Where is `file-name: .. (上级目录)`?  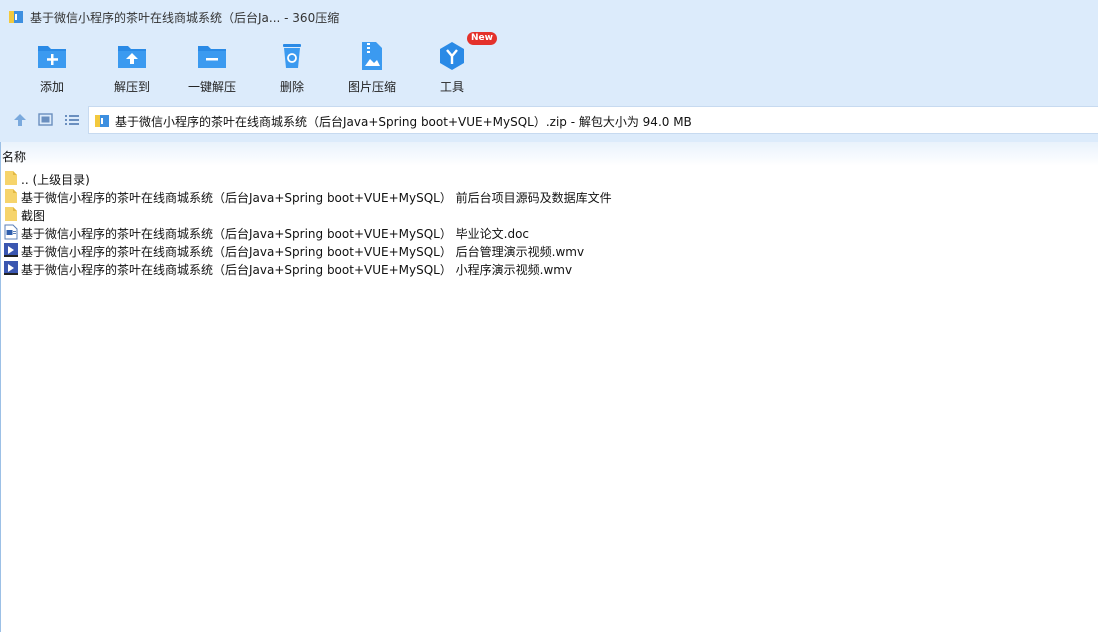 file-name: .. (上级目录) is located at coordinates (55, 180).